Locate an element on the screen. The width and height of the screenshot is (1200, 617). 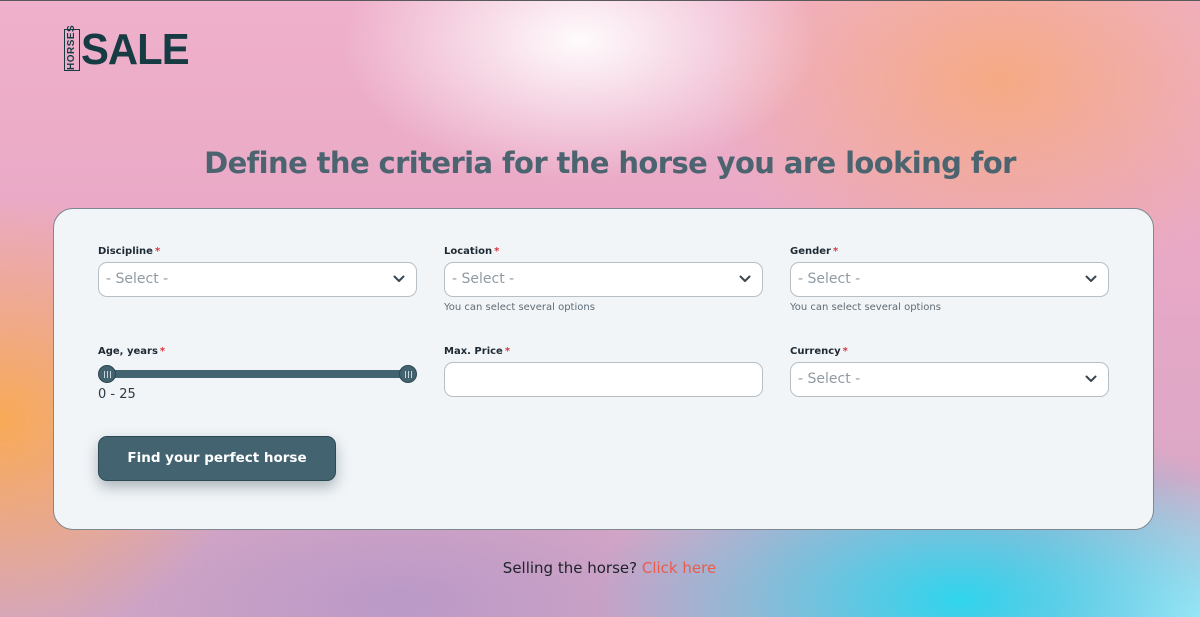
age-range-track is located at coordinates (257, 374).